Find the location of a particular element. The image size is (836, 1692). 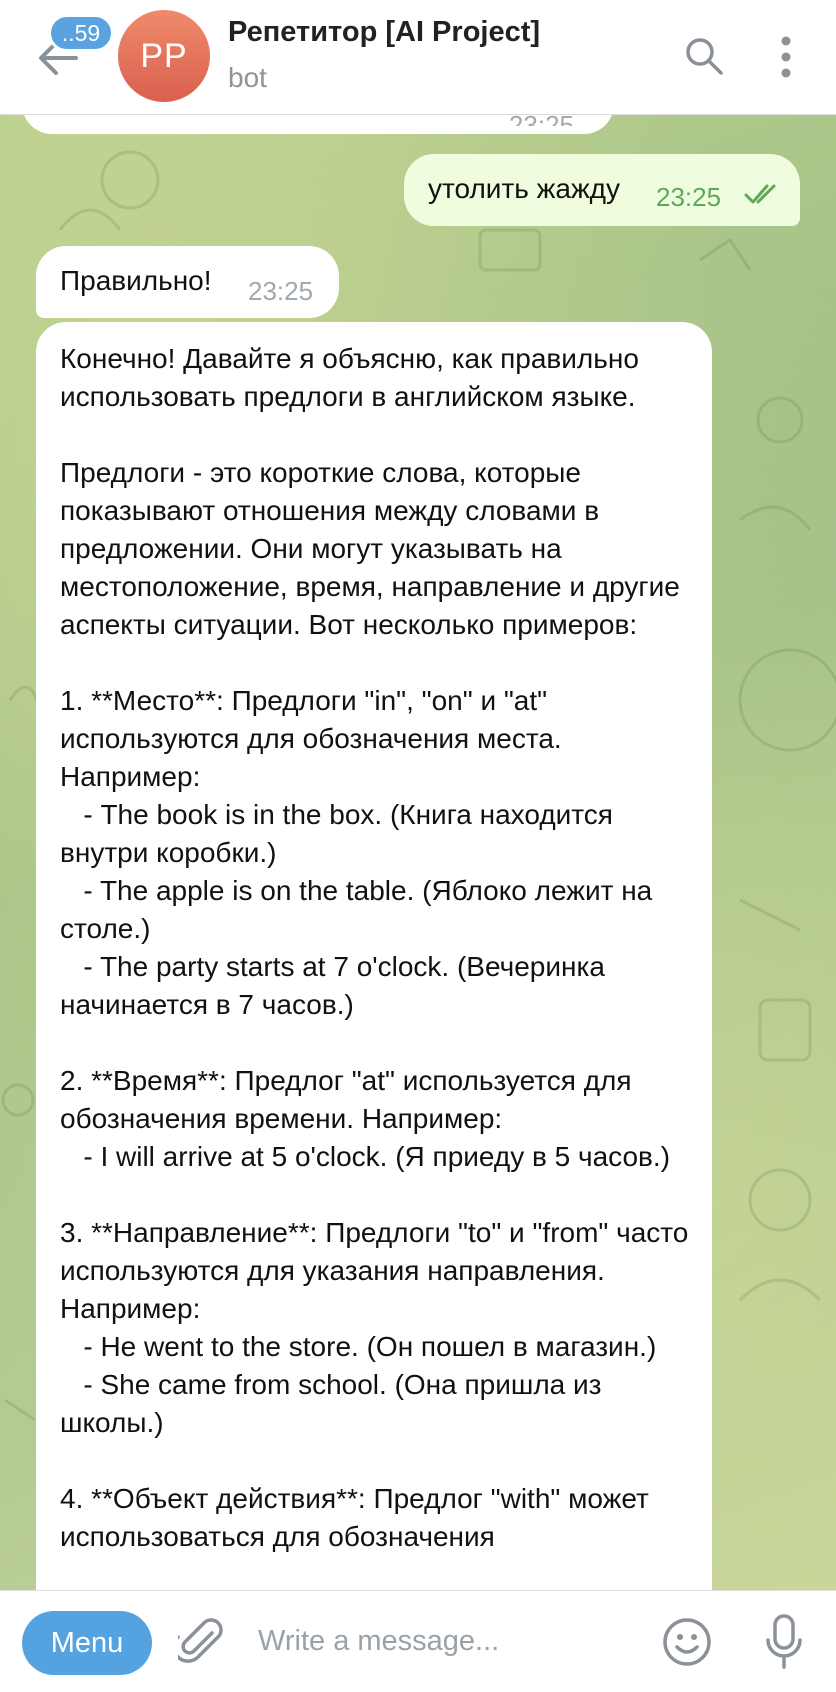

incoming-message-bubble: Правильно! 23:25 is located at coordinates (187, 282).